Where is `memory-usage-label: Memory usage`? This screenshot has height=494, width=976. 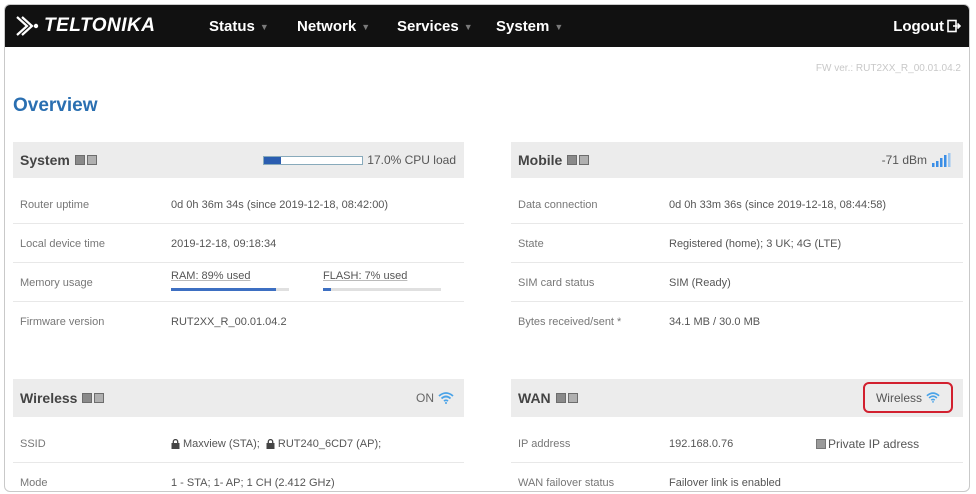
memory-usage-label: Memory usage is located at coordinates (56, 282).